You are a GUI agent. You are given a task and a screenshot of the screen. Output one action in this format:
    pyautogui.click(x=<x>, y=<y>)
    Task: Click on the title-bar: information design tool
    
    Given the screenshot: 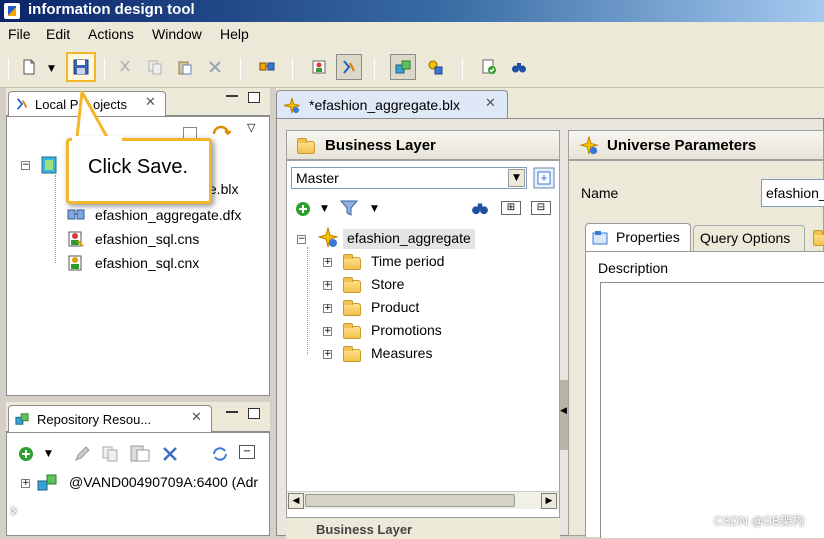 What is the action you would take?
    pyautogui.click(x=412, y=11)
    